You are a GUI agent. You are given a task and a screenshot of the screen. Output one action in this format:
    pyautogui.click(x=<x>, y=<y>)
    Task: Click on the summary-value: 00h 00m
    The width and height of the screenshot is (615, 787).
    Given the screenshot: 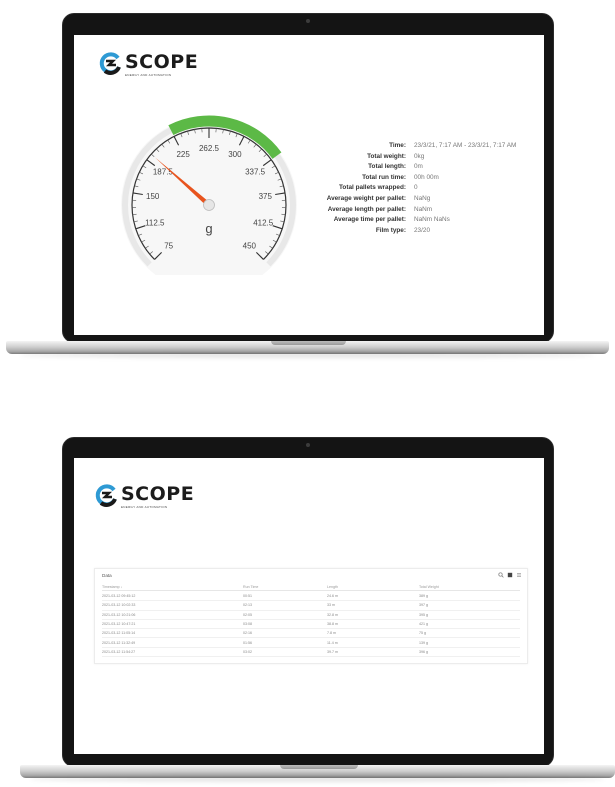 What is the action you would take?
    pyautogui.click(x=426, y=177)
    